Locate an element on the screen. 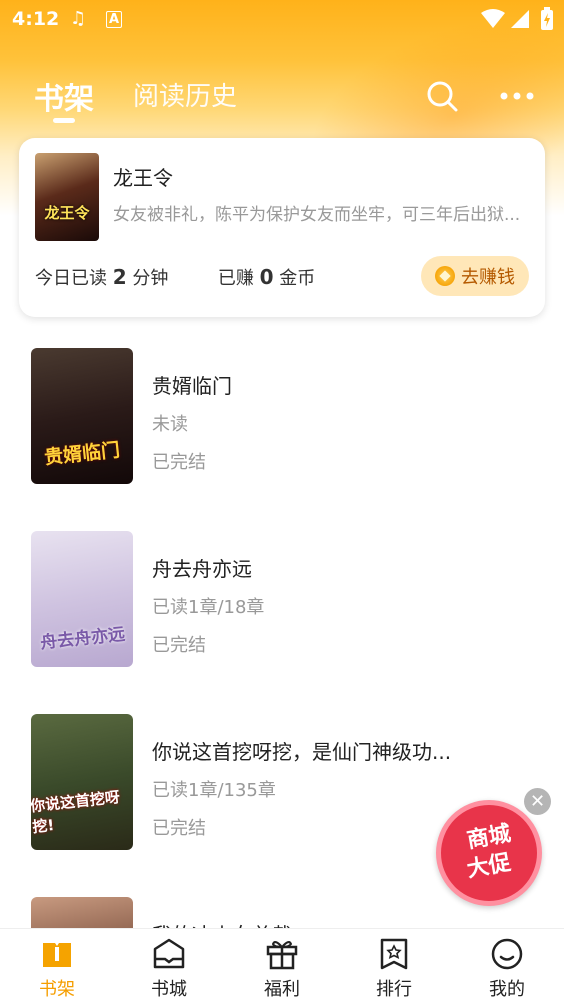 This screenshot has width=564, height=1004. book-progress: 已读1章/18章 is located at coordinates (208, 607).